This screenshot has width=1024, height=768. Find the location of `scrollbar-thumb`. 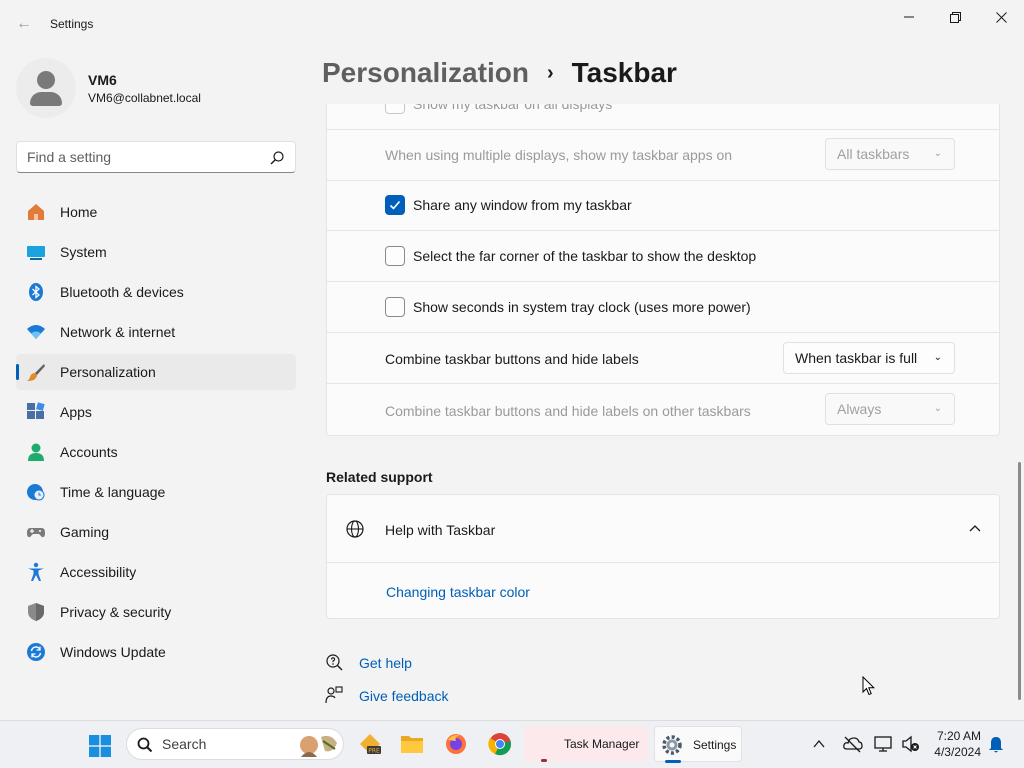

scrollbar-thumb is located at coordinates (1019, 581).